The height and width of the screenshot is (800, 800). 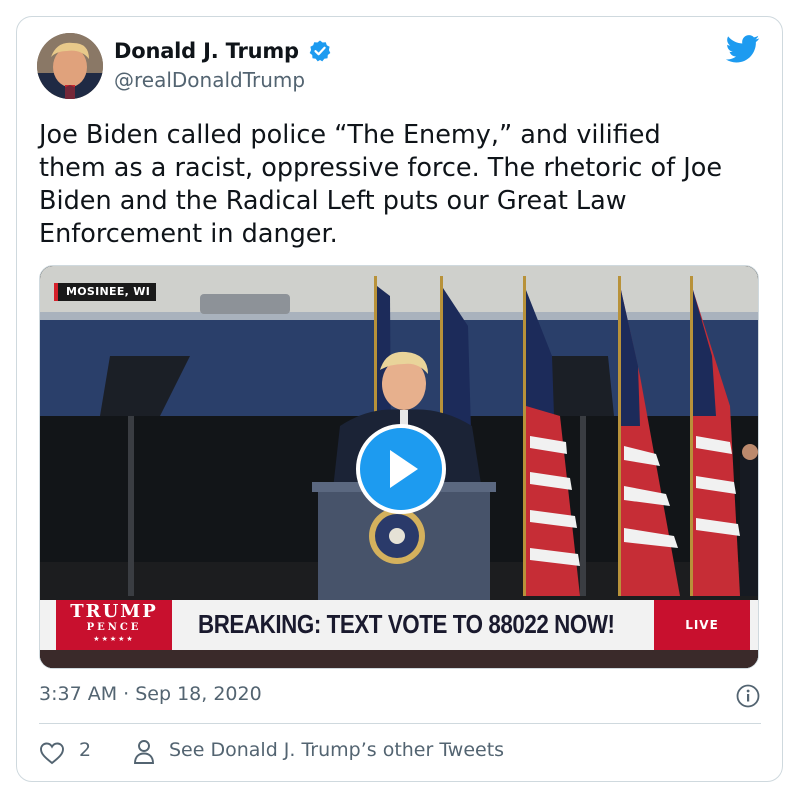 What do you see at coordinates (52, 753) in the screenshot?
I see `heart-icon` at bounding box center [52, 753].